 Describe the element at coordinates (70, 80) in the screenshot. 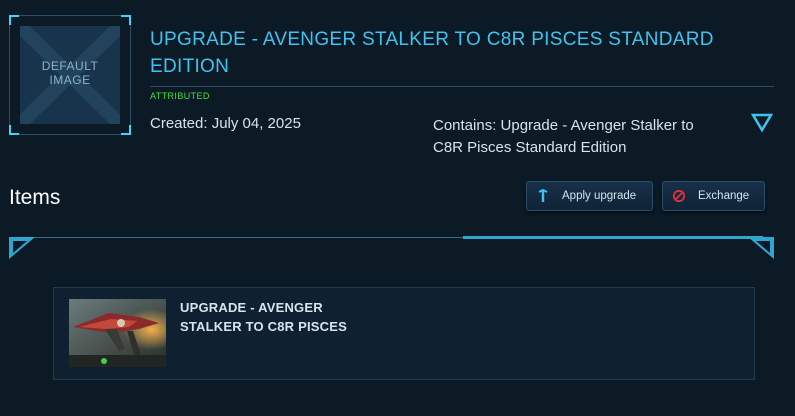

I see `placeholder-line-2: IMAGE` at that location.